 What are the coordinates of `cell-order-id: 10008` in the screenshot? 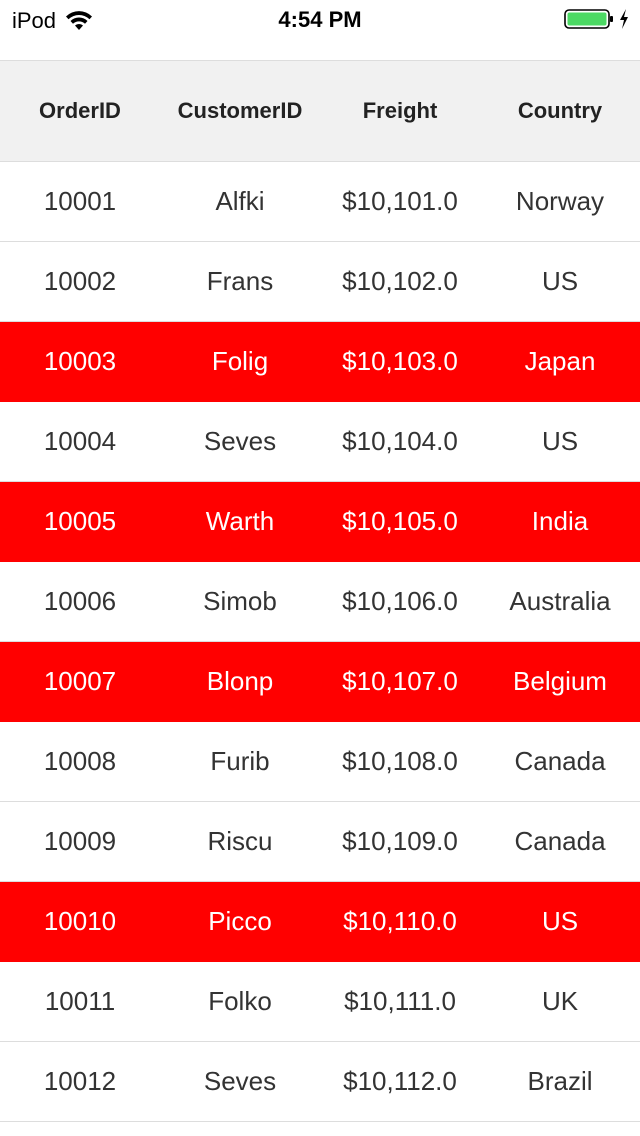 It's located at (80, 761).